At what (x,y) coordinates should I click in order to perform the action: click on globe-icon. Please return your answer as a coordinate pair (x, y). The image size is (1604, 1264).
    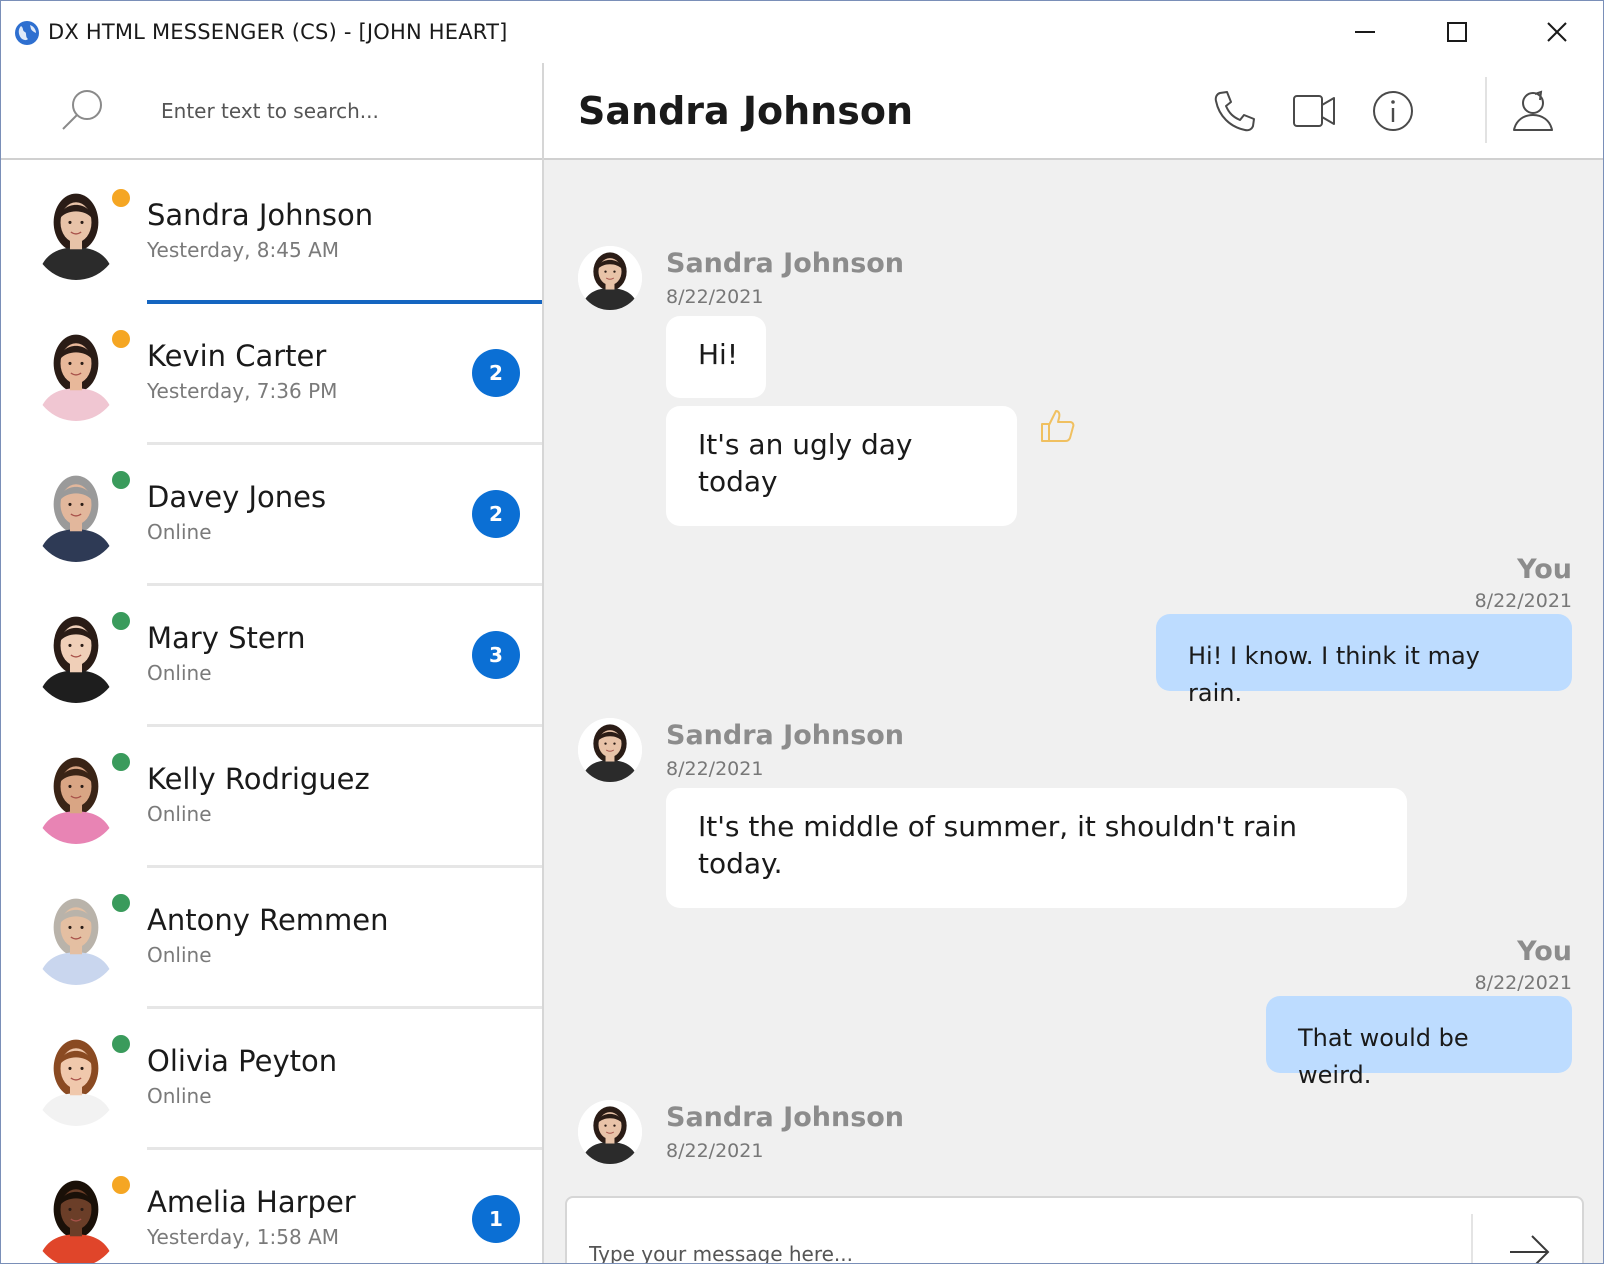
    Looking at the image, I should click on (27, 33).